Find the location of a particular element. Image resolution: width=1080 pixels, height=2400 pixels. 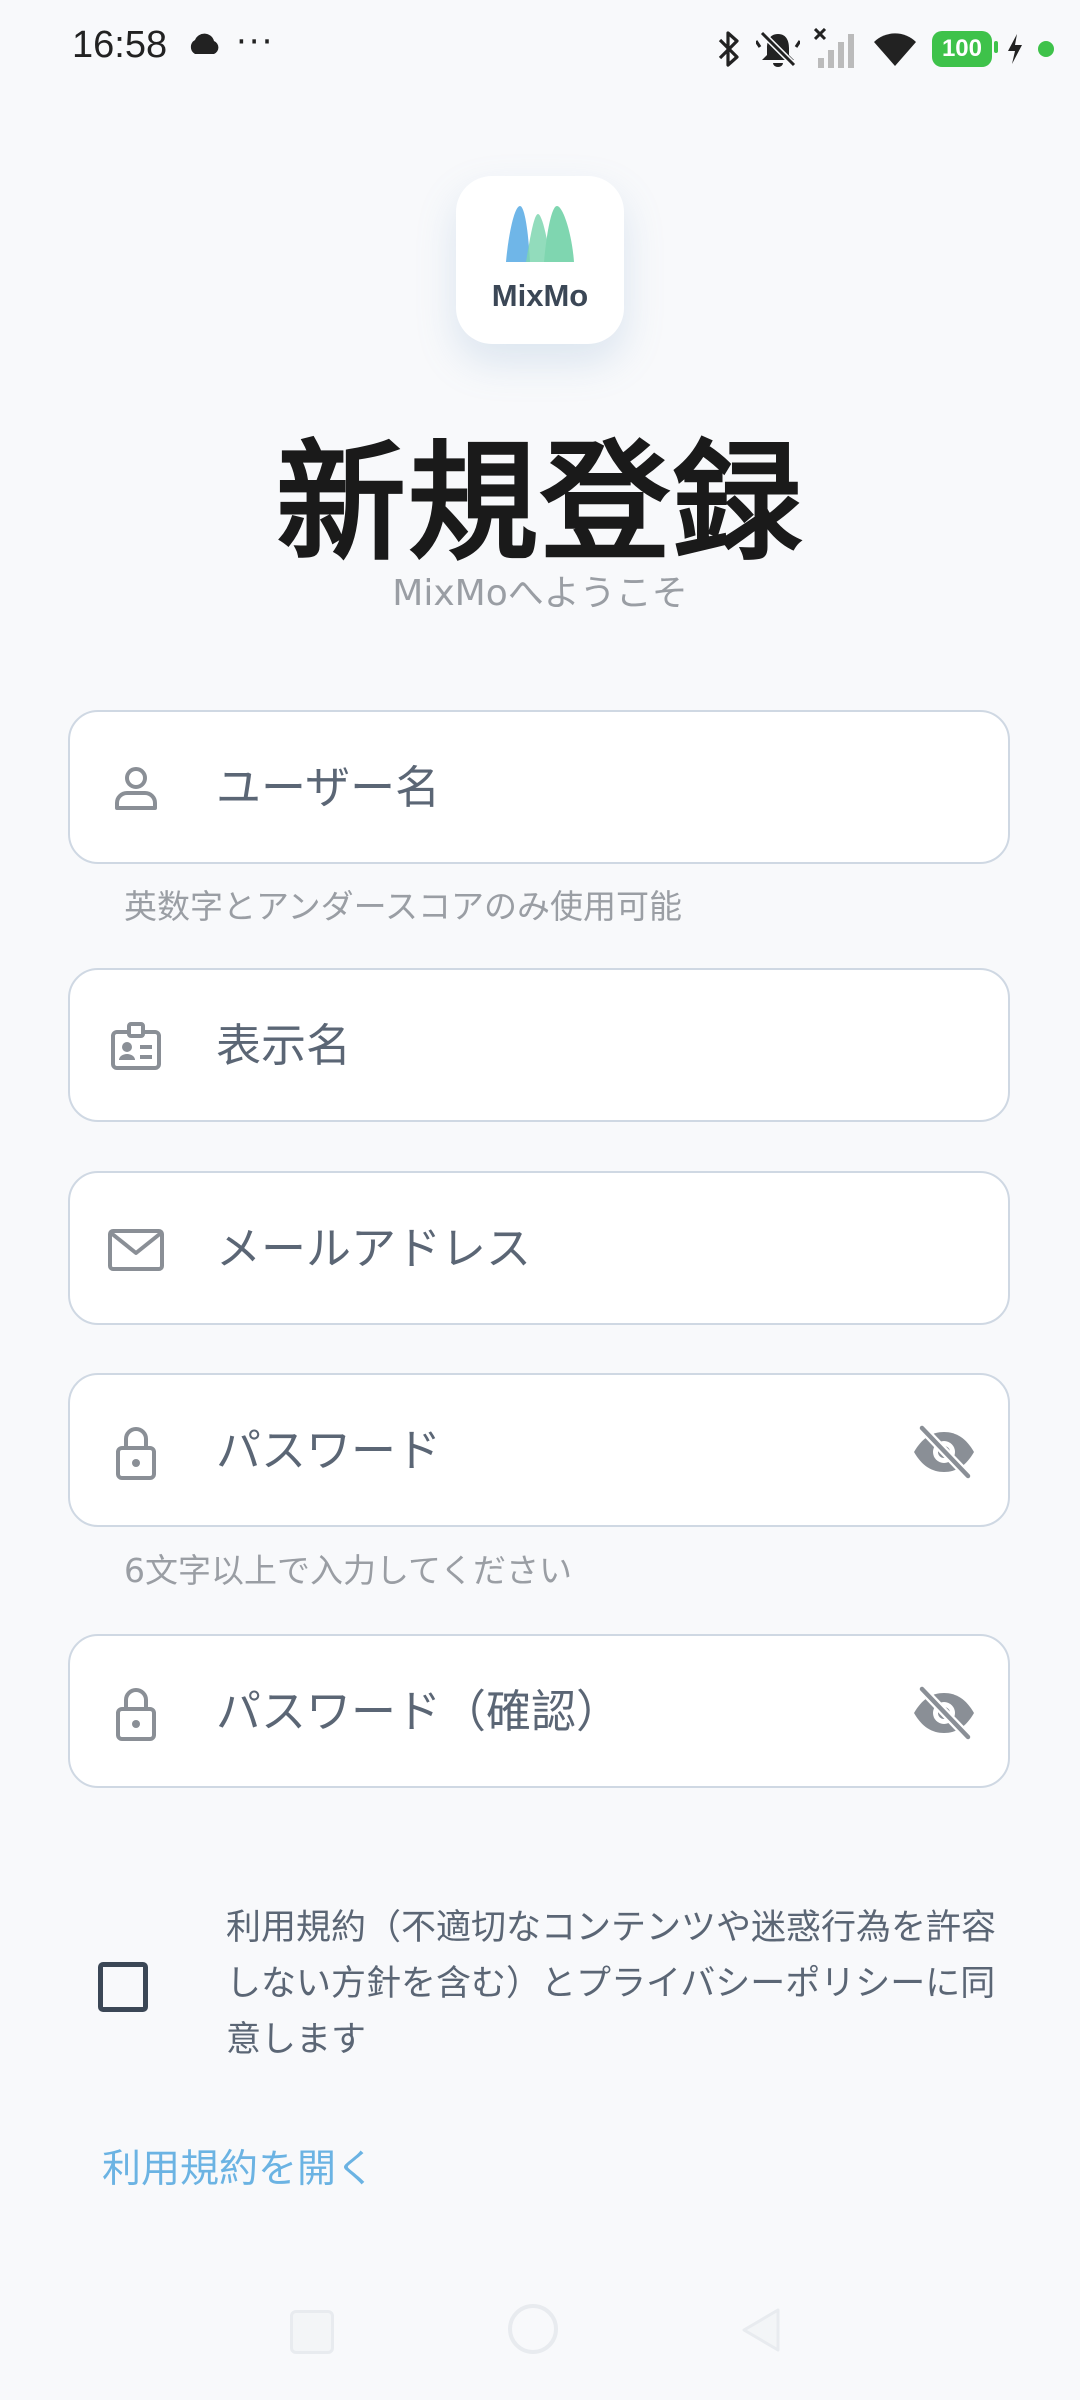

user-icon is located at coordinates (136, 788).